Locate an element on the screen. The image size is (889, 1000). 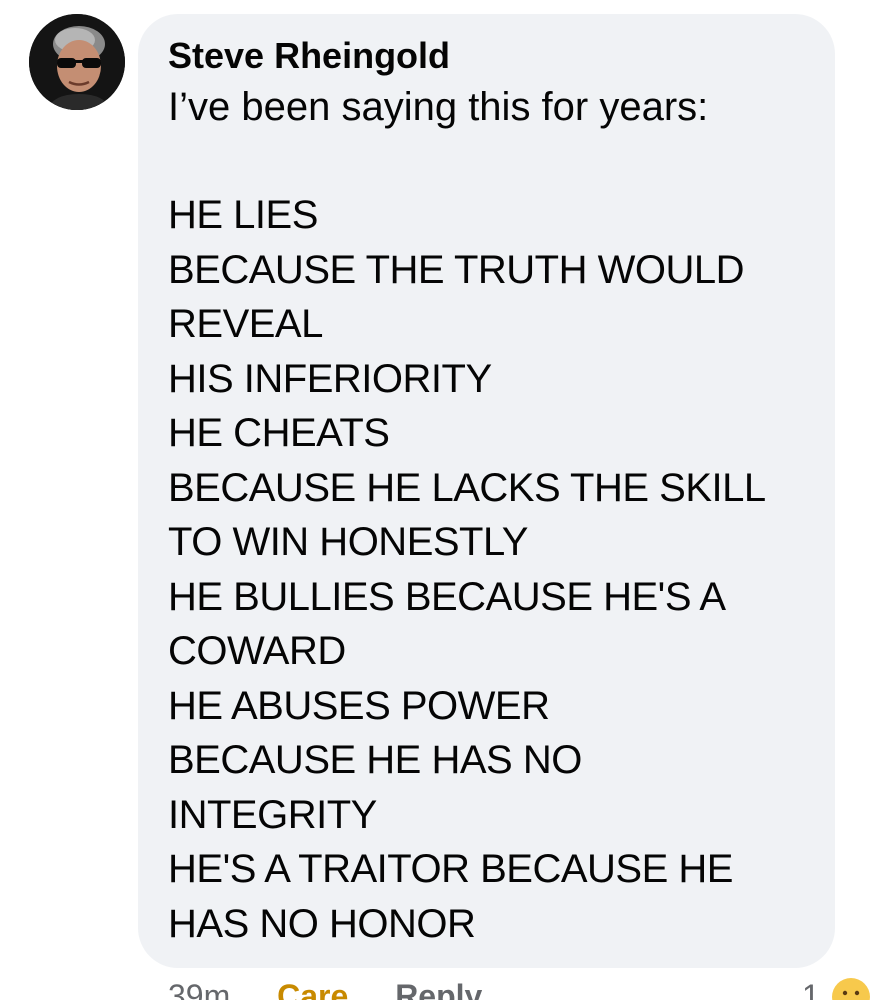
comment-line: BECAUSE THE TRUTH WOULD is located at coordinates (456, 269).